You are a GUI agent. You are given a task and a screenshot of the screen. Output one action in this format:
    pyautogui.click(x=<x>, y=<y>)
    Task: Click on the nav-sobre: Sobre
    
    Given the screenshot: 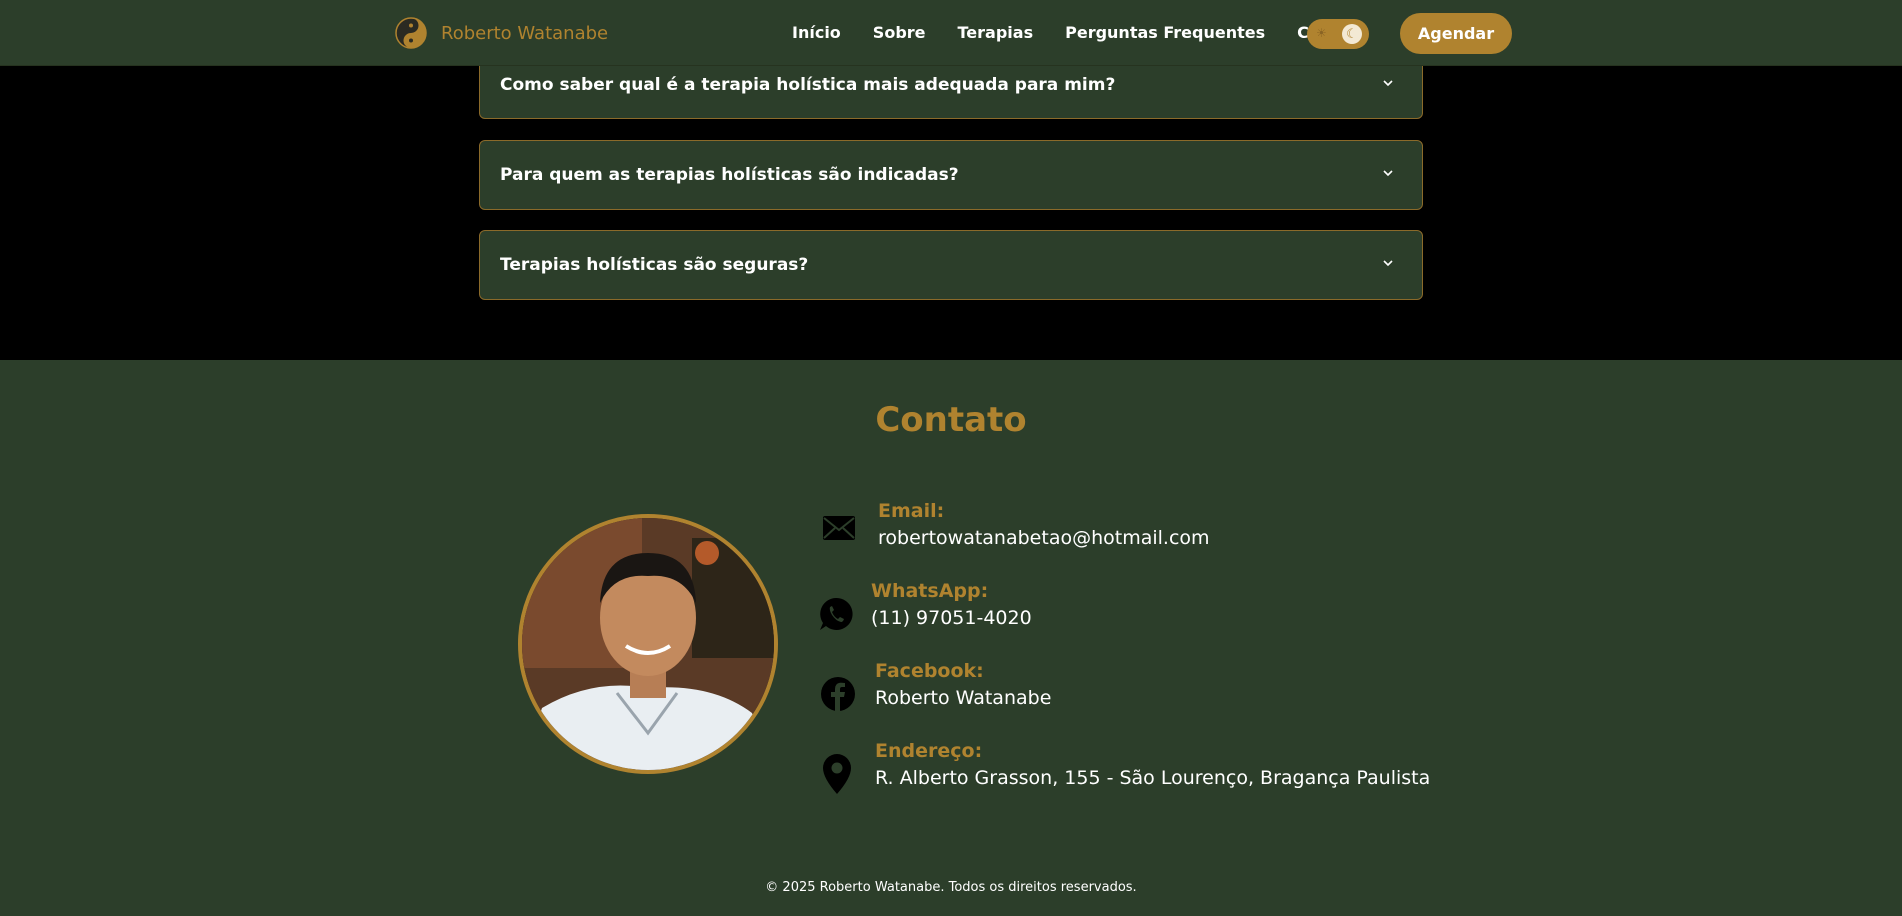 What is the action you would take?
    pyautogui.click(x=899, y=32)
    